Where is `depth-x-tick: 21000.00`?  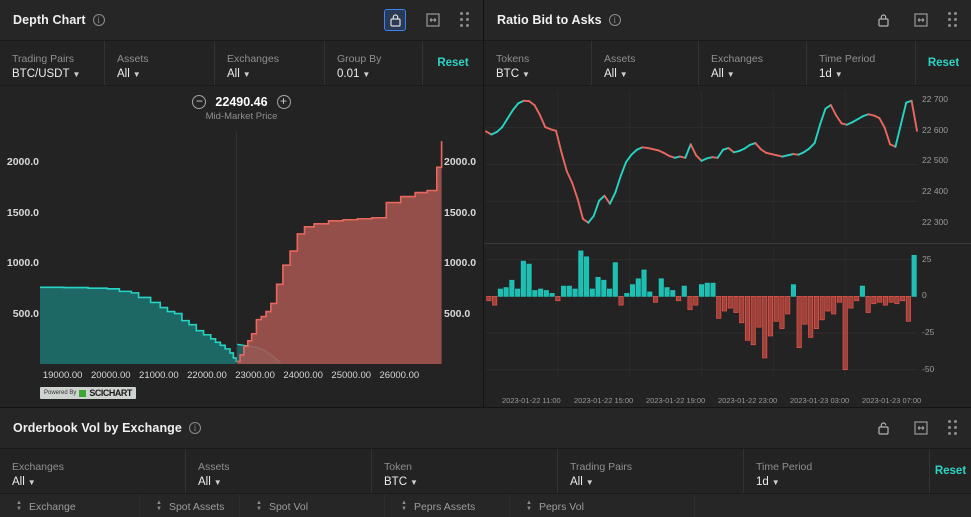 depth-x-tick: 21000.00 is located at coordinates (159, 375).